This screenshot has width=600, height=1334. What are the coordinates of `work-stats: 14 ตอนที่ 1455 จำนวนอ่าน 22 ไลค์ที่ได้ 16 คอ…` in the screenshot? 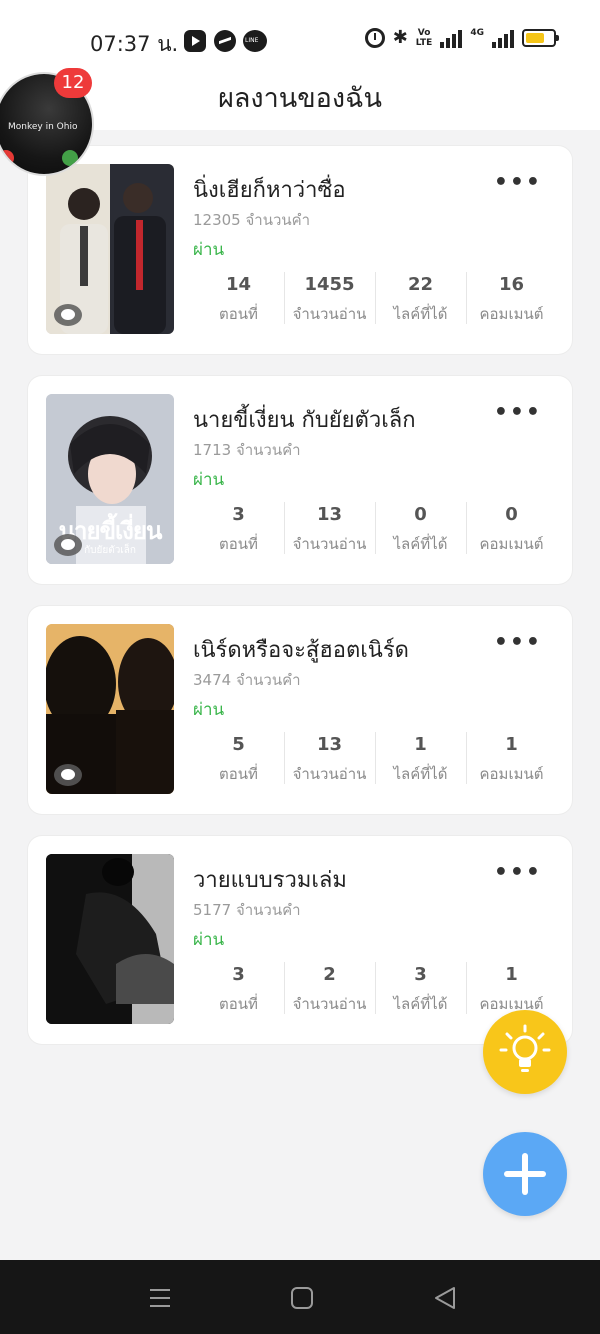 It's located at (375, 300).